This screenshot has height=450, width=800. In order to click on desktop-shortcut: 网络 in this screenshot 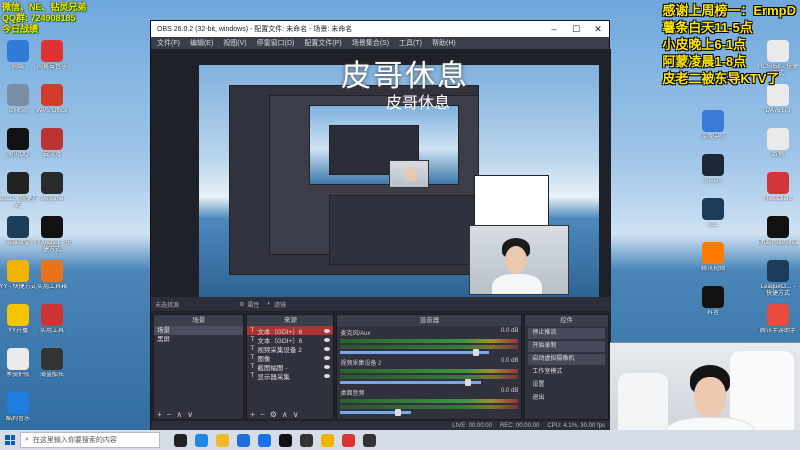, I will do `click(18, 59)`.